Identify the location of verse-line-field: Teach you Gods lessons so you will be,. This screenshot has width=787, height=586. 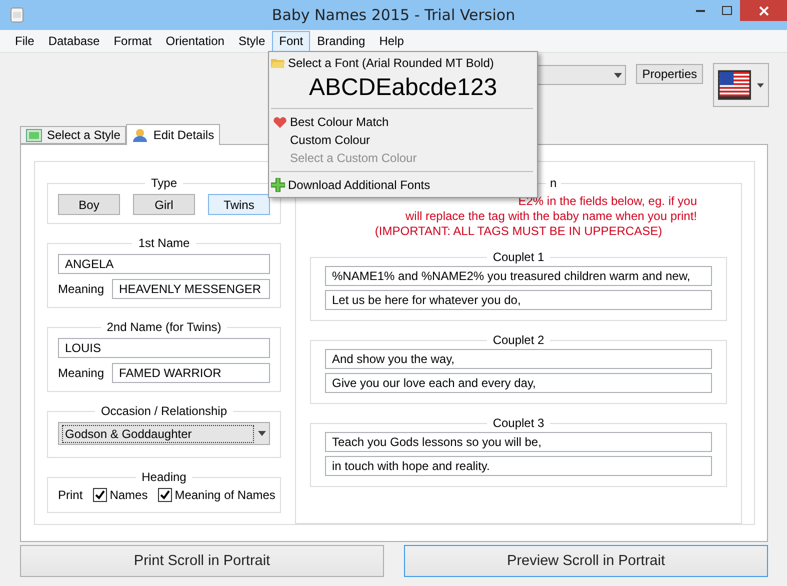
(518, 442).